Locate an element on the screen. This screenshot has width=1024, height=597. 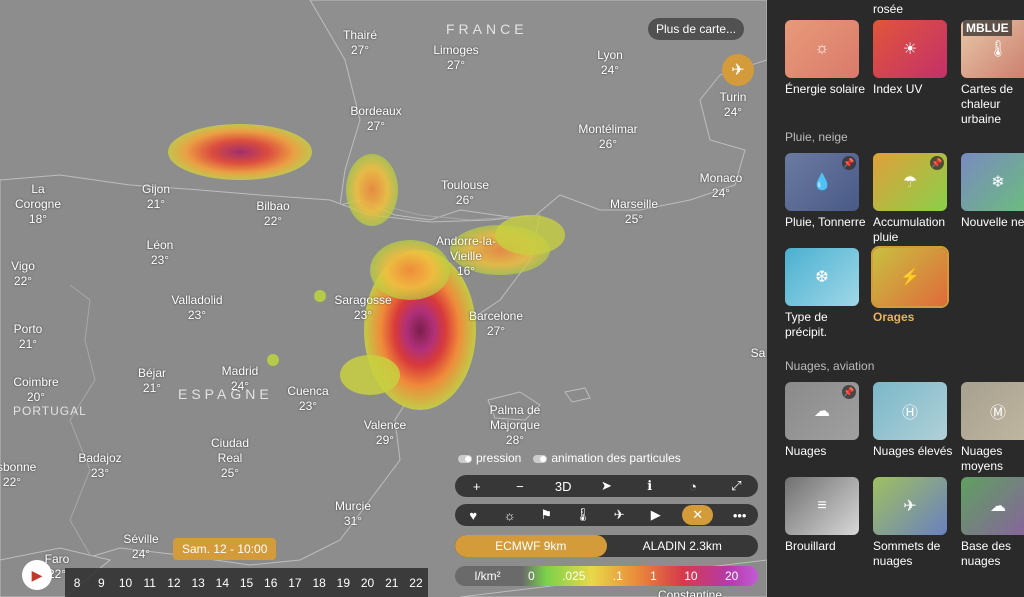
rain-cloud-icon: ☂ is located at coordinates (910, 182).